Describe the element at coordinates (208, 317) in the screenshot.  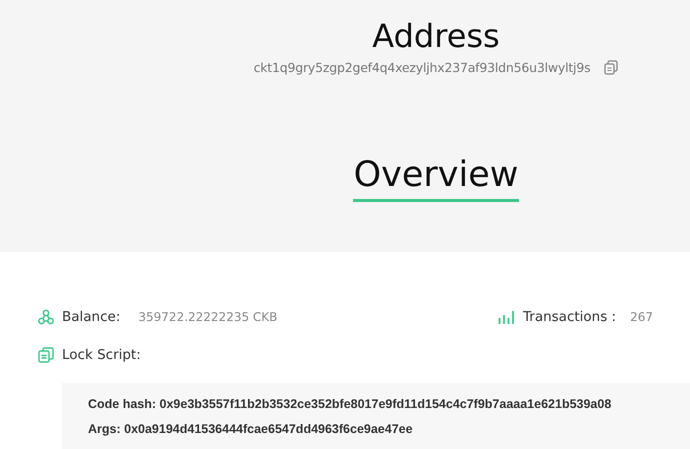
I see `balance-value: 359722.22222235 CKB` at that location.